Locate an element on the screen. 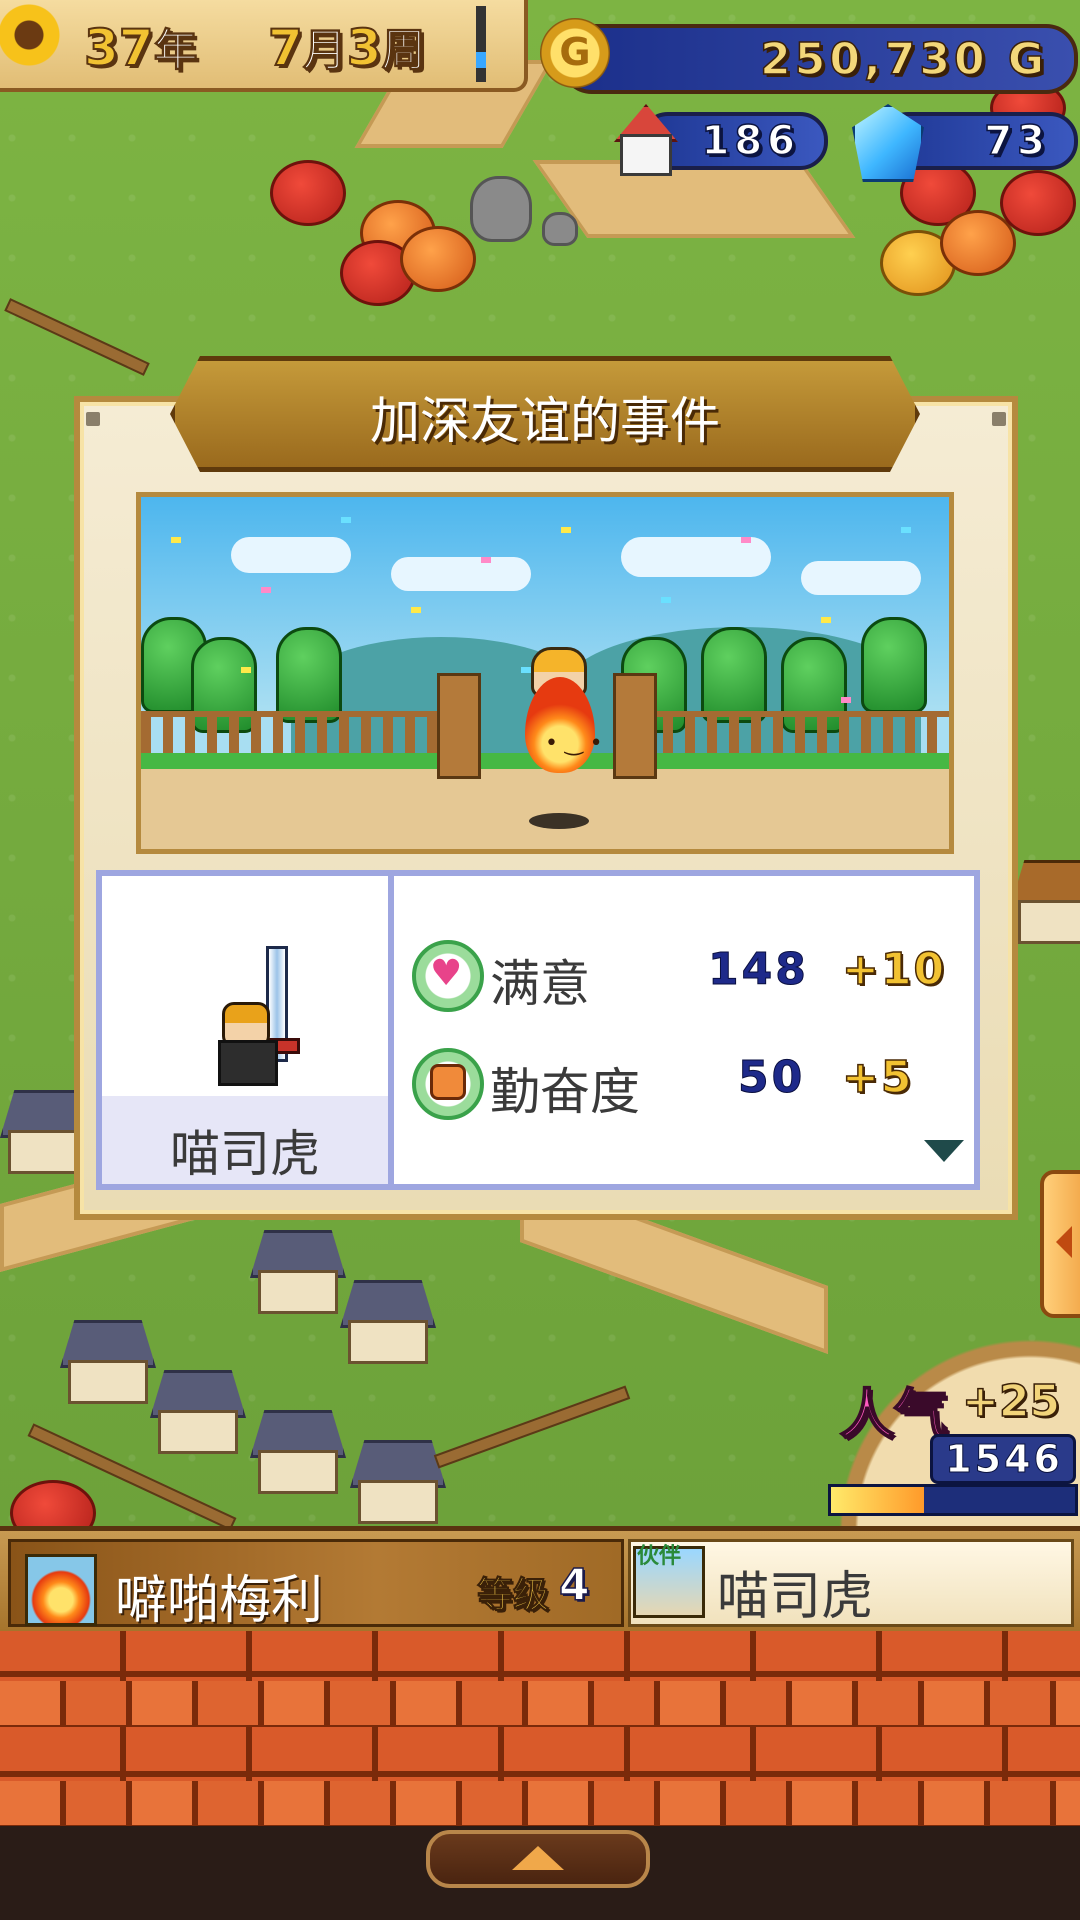 The image size is (1080, 1920). fist-icon is located at coordinates (448, 1084).